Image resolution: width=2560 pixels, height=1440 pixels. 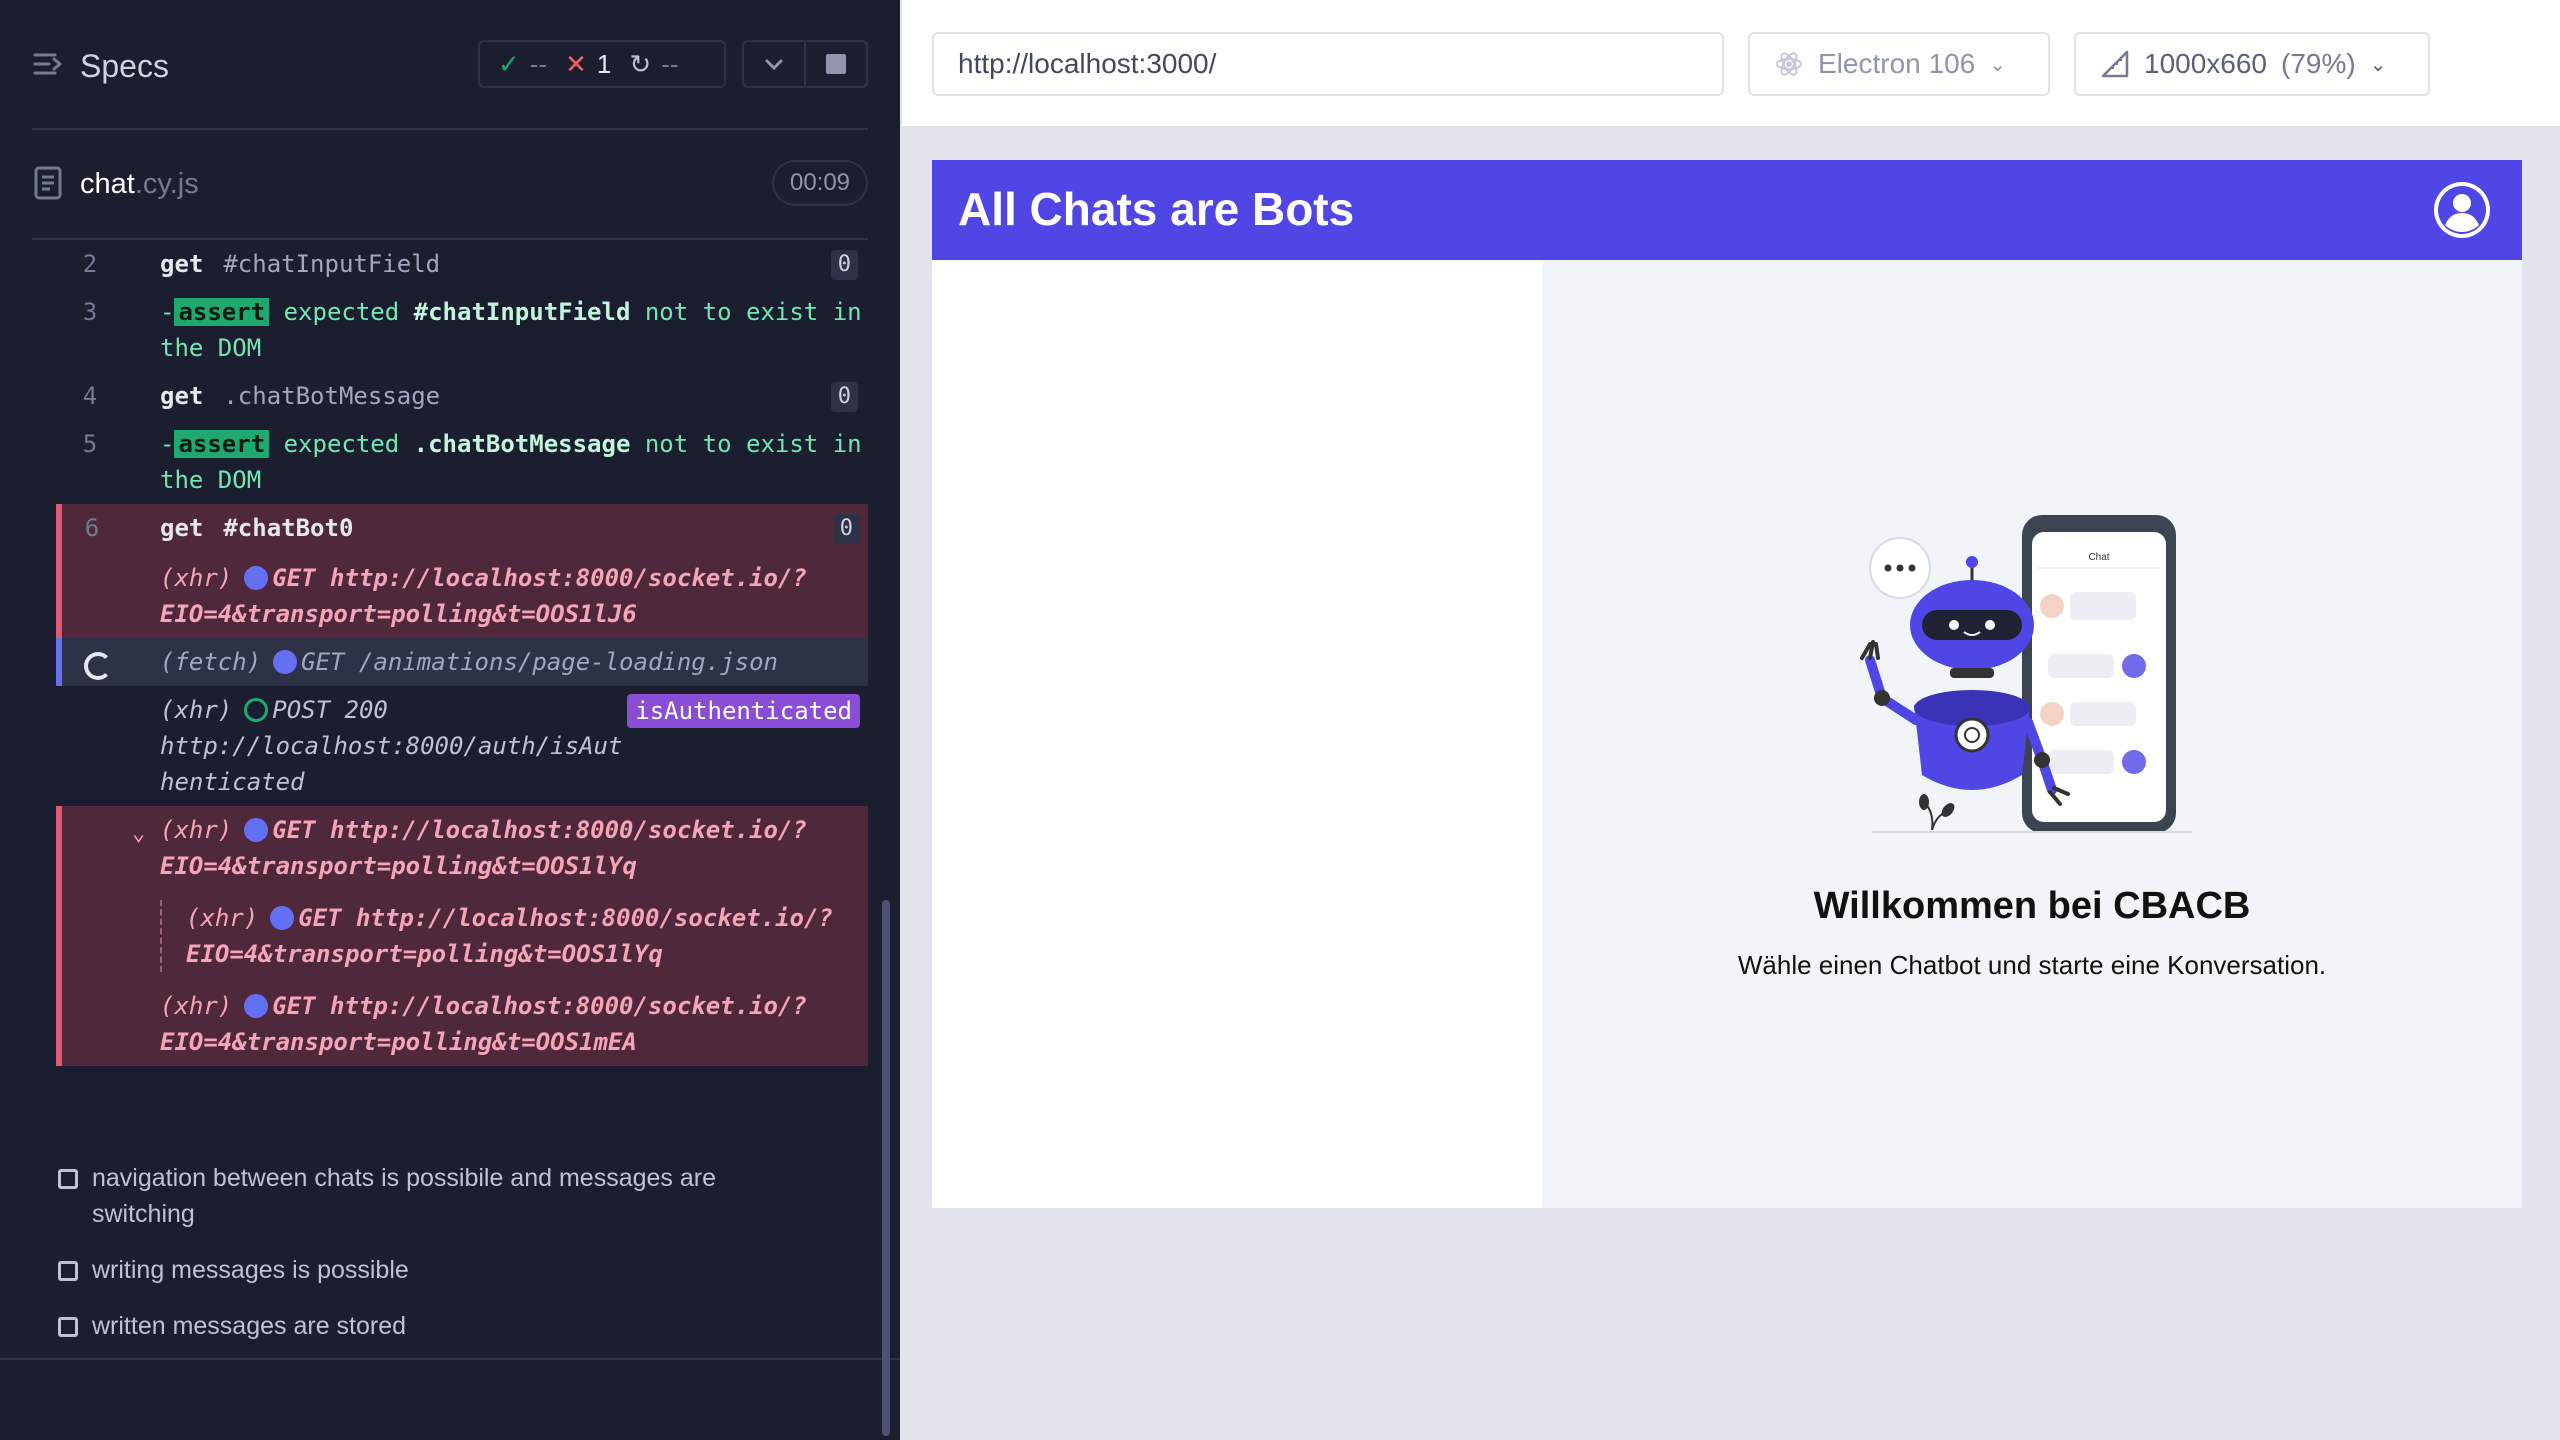 I want to click on test-item: written messages are stored, so click(x=450, y=1336).